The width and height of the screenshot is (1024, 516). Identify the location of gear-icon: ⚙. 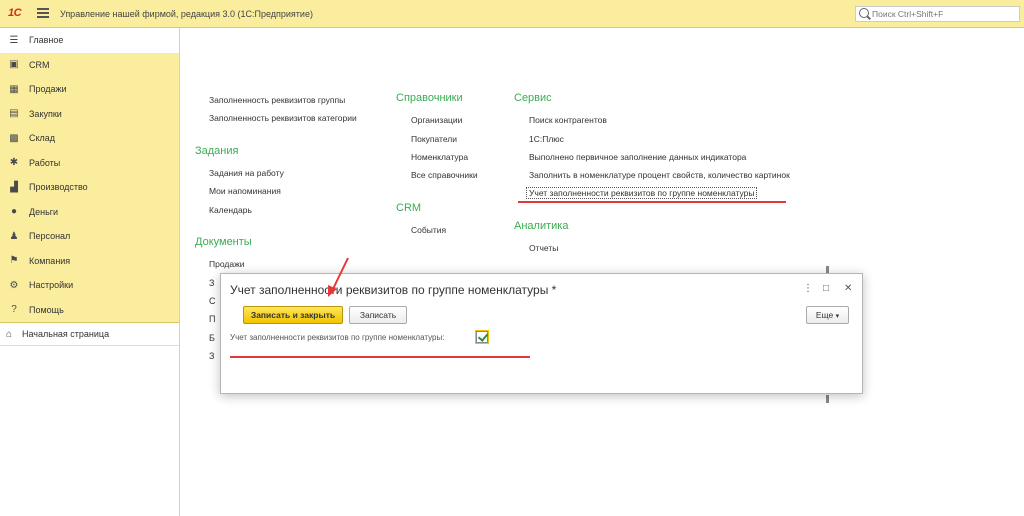
(14, 285).